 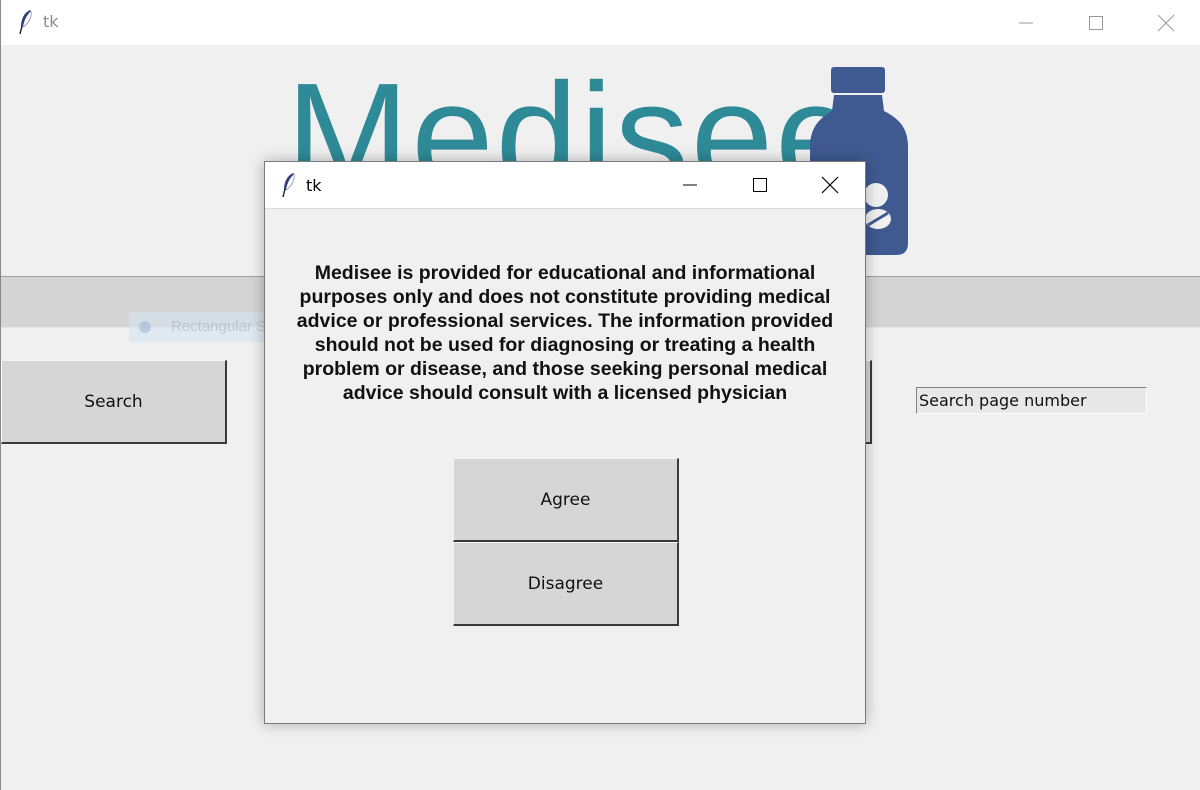 I want to click on maximize-button, so click(x=1096, y=22).